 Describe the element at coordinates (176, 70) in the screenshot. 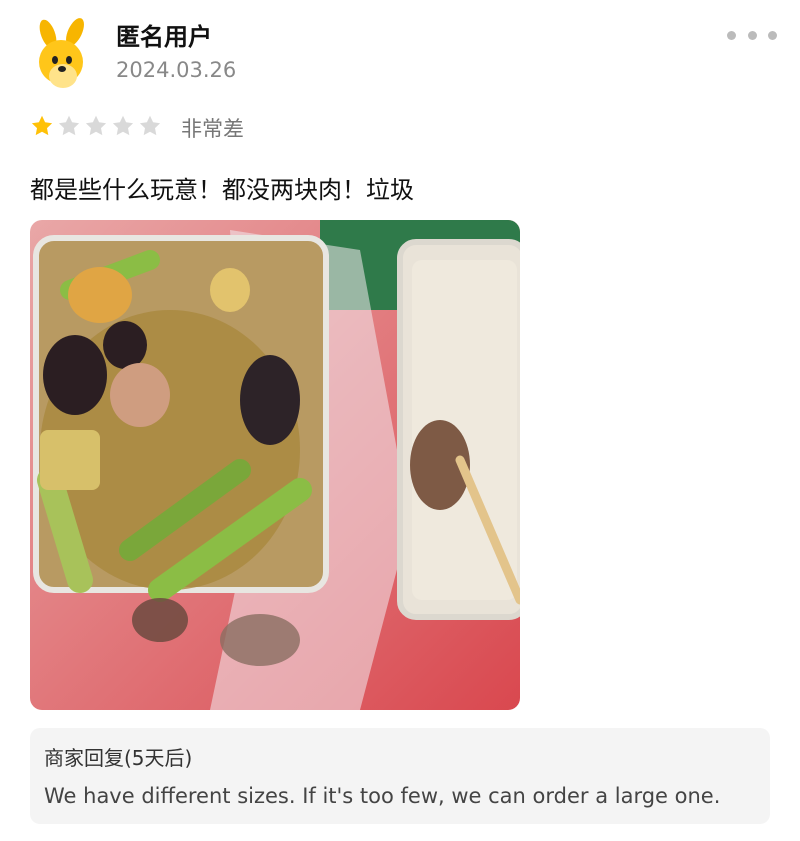

I see `review-date: 2024.03.26` at that location.